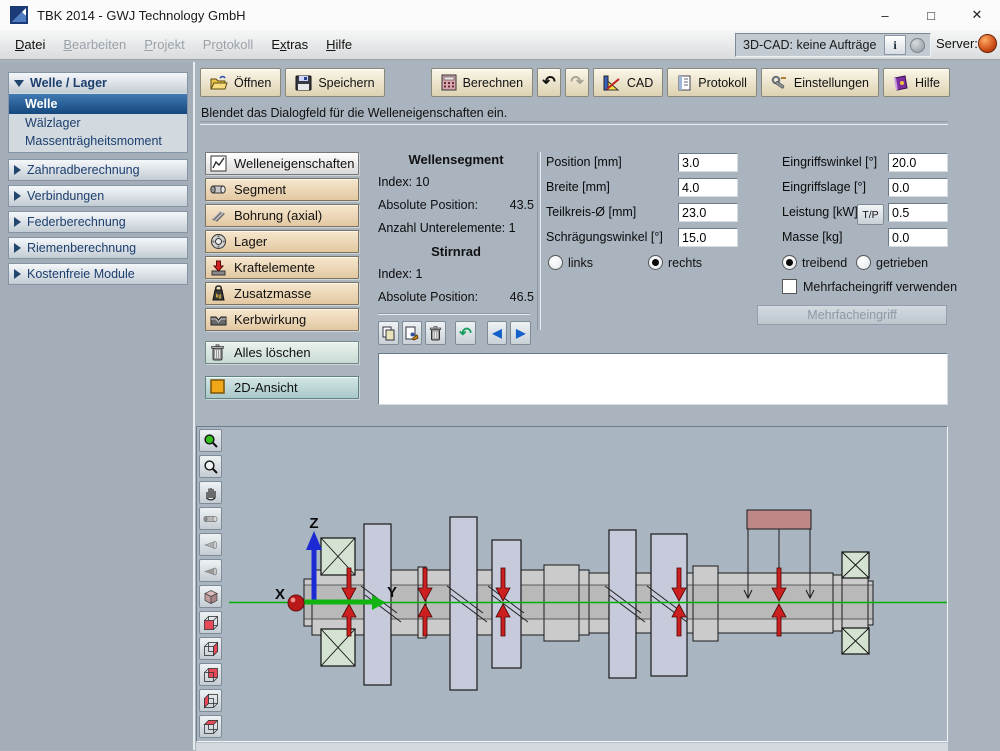 This screenshot has height=751, width=1000. I want to click on menu-protokoll: Protokoll, so click(228, 45).